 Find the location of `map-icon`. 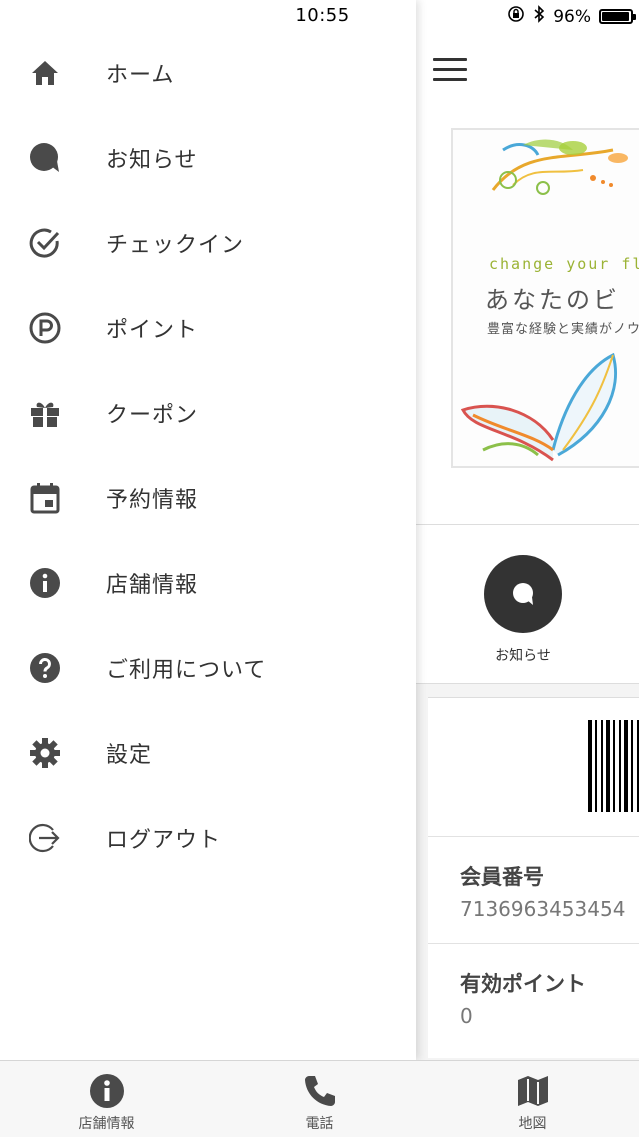

map-icon is located at coordinates (533, 1091).